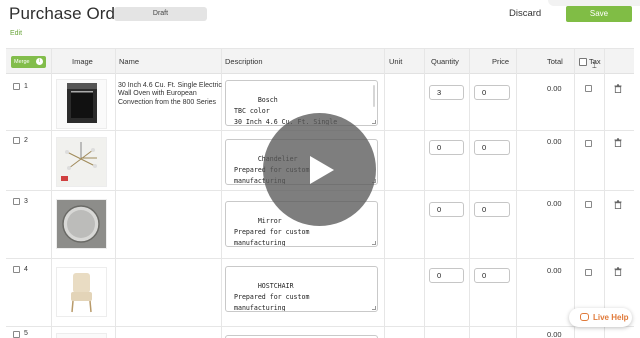  I want to click on product-image-chandelier, so click(81, 162).